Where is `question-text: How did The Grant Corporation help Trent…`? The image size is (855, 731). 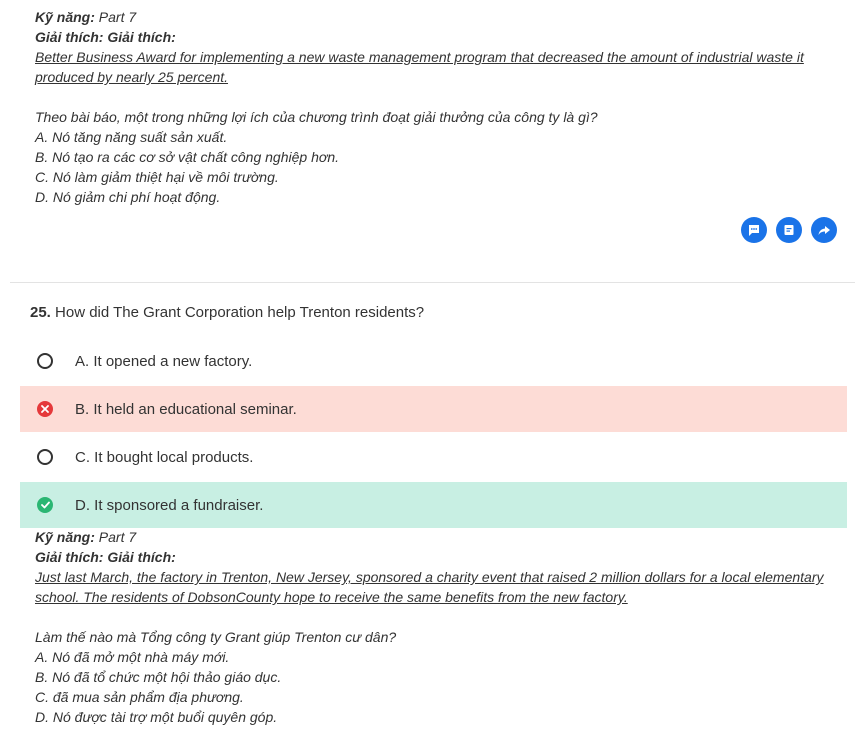
question-text: How did The Grant Corporation help Trent… is located at coordinates (240, 312).